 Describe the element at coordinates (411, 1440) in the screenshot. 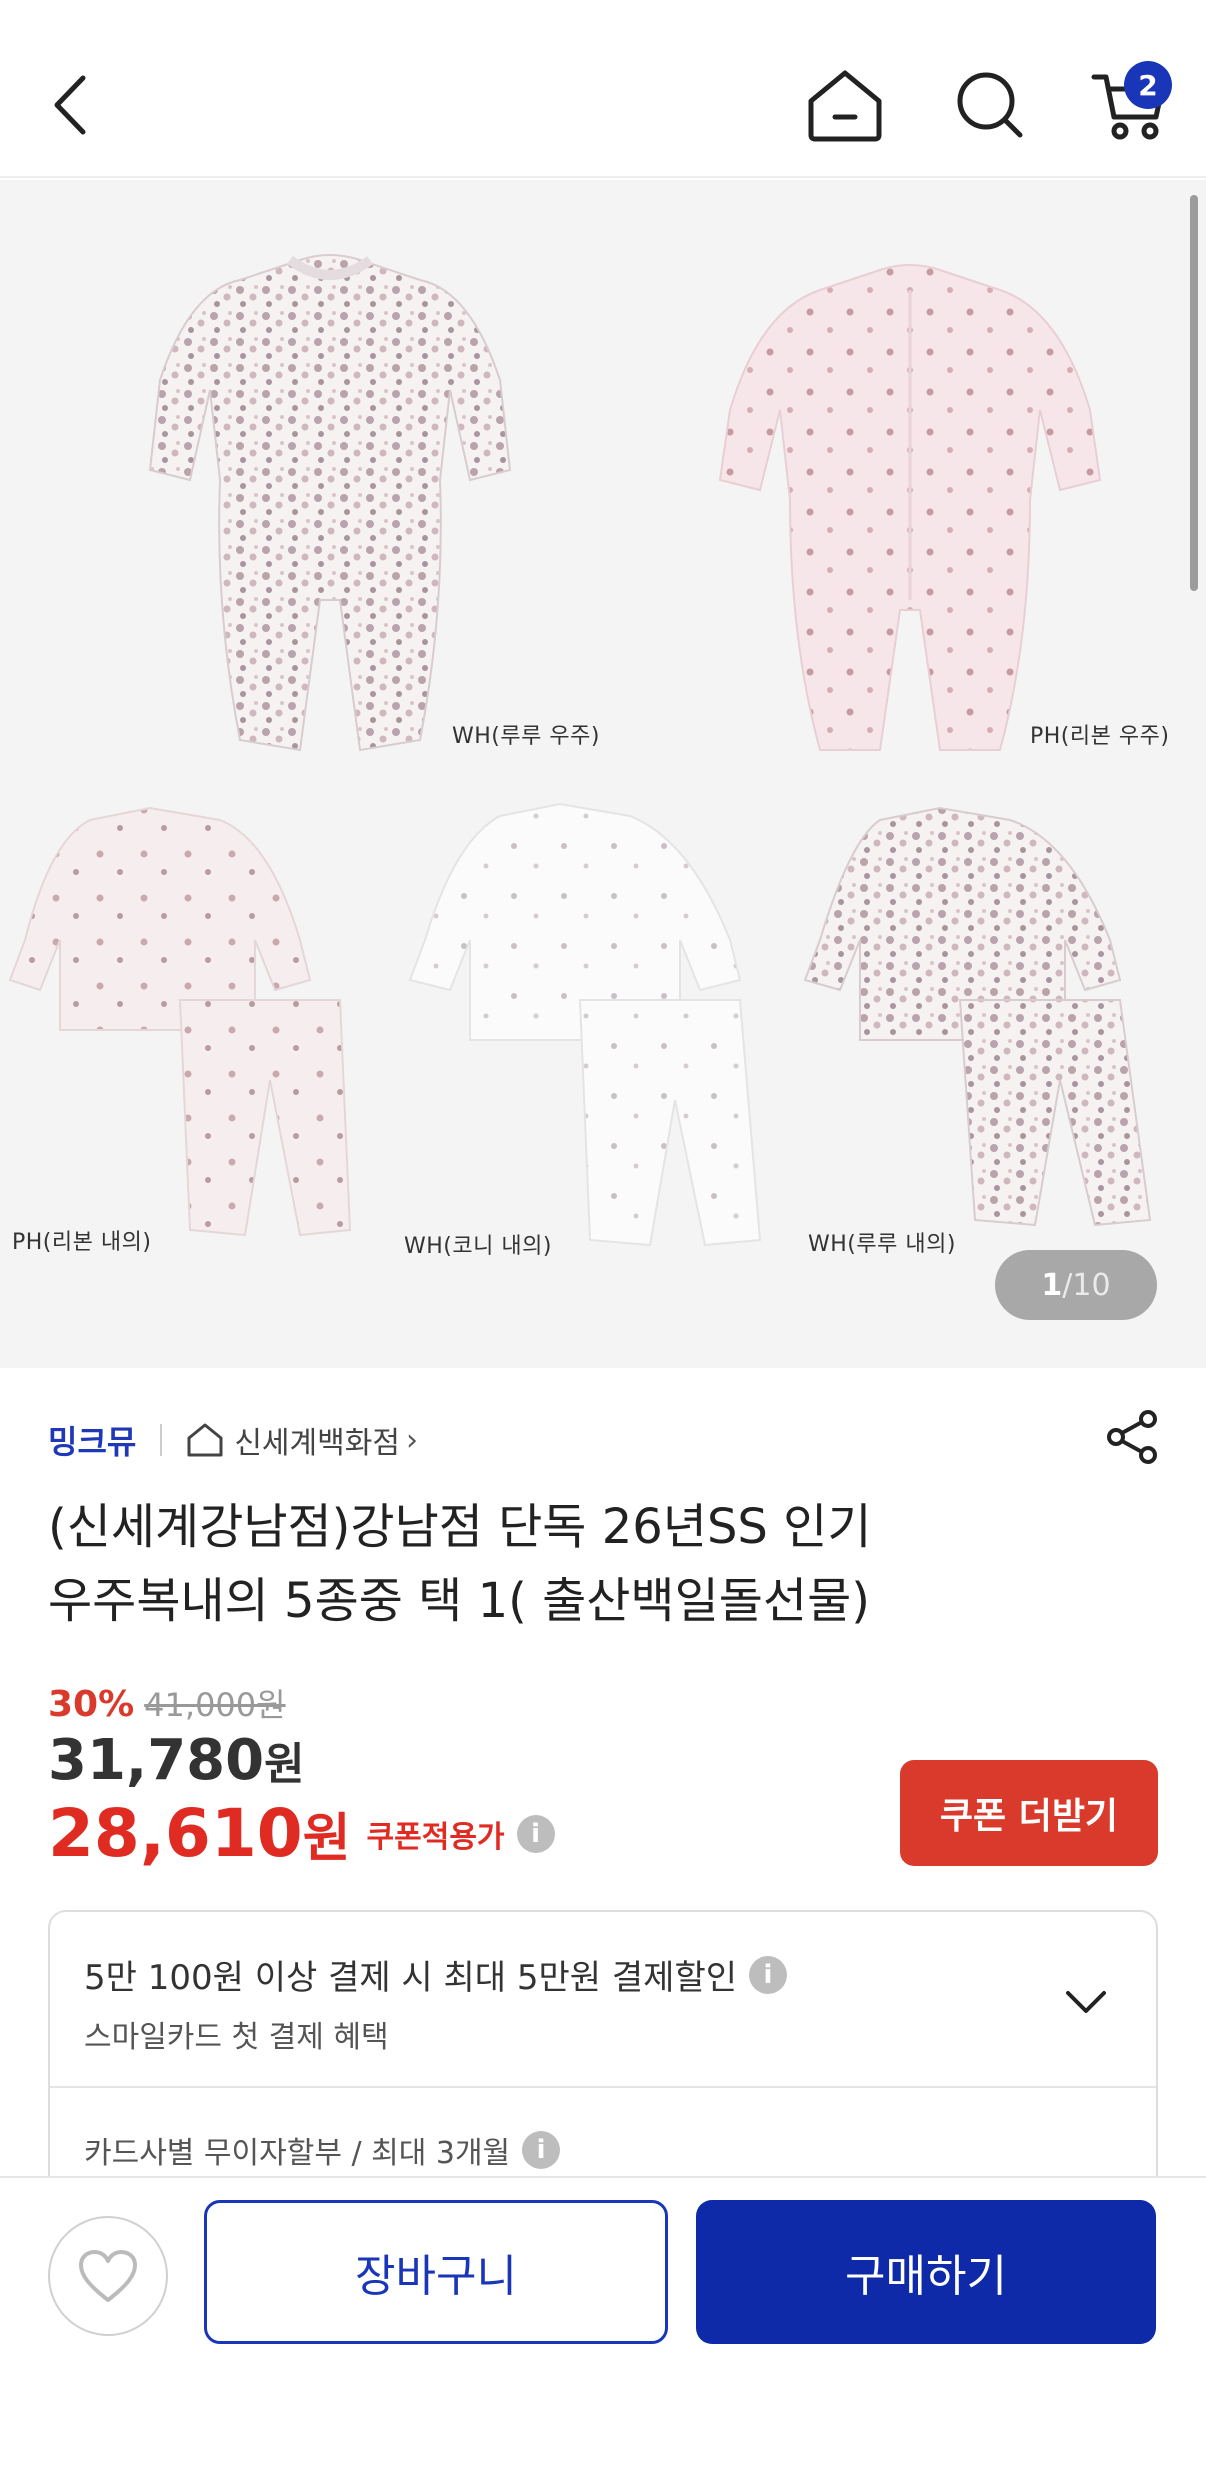

I see `chevron-right-icon: ›` at that location.